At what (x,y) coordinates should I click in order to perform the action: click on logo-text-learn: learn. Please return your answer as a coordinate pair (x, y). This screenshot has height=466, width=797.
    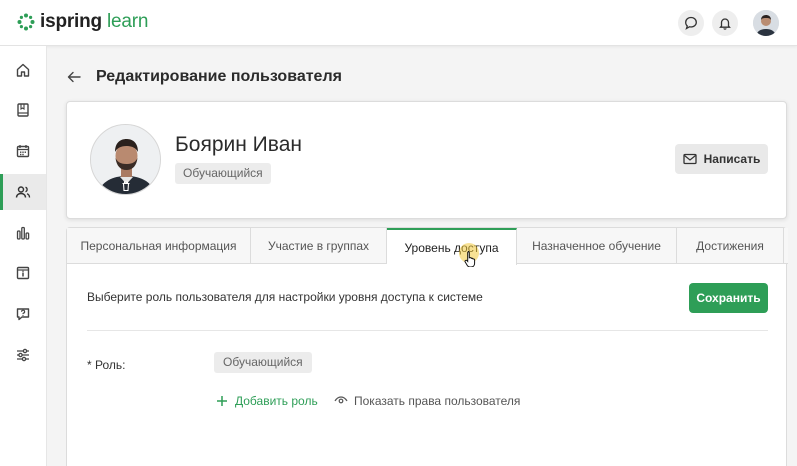
    Looking at the image, I should click on (125, 21).